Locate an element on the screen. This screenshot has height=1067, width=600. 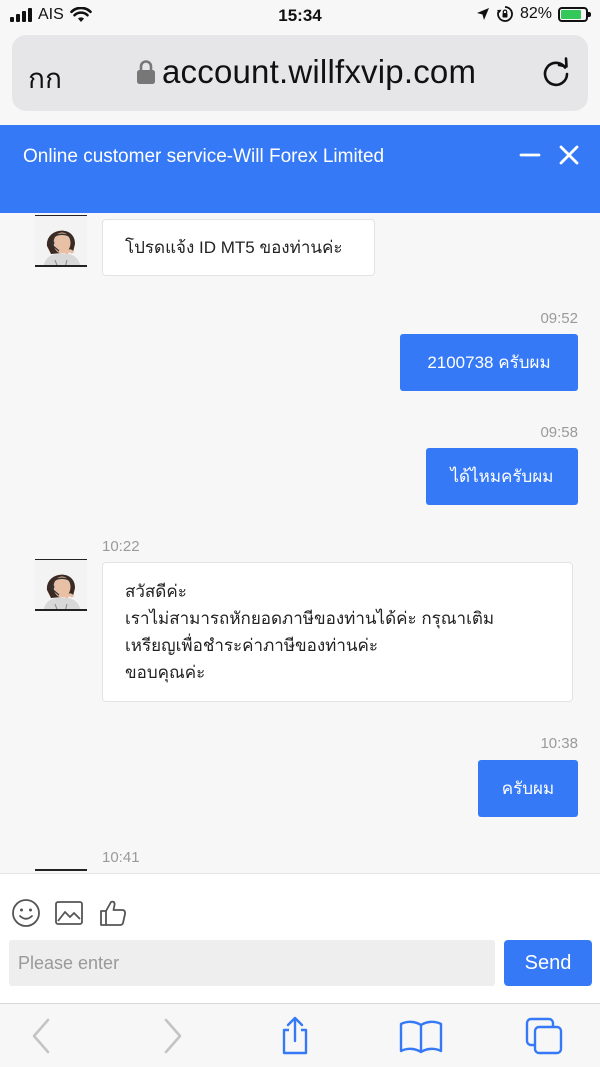
chat-composer: Send is located at coordinates (300, 938).